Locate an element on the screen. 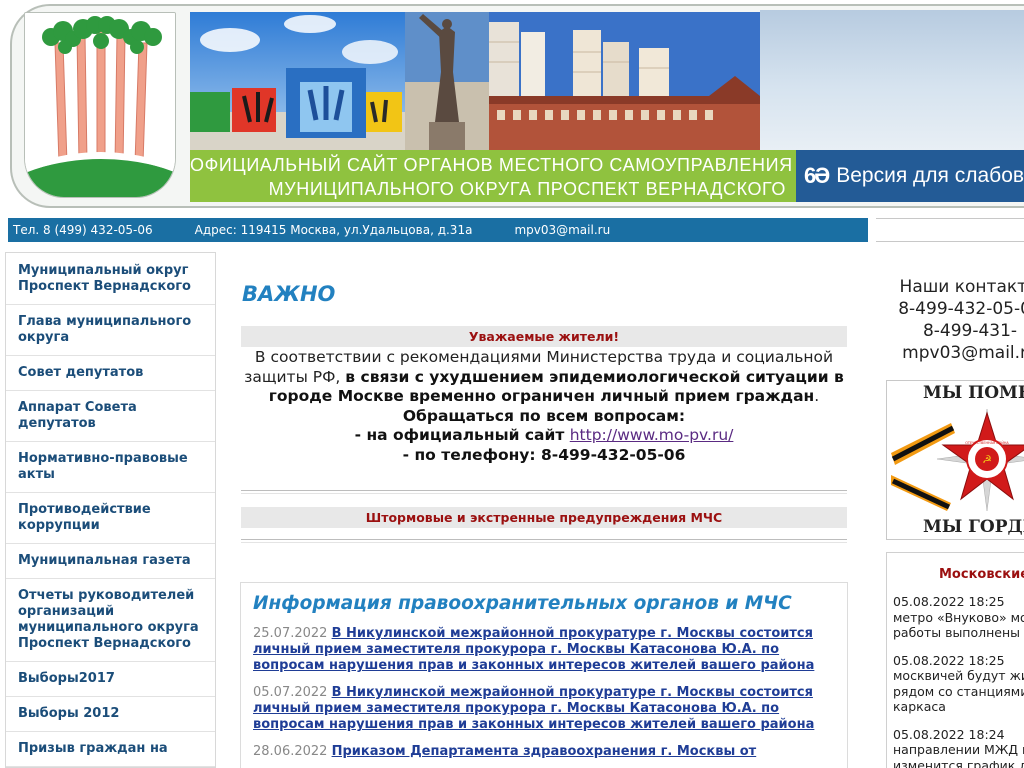  sidebar-item-elections-2012: Выборы 2012 is located at coordinates (110, 714).